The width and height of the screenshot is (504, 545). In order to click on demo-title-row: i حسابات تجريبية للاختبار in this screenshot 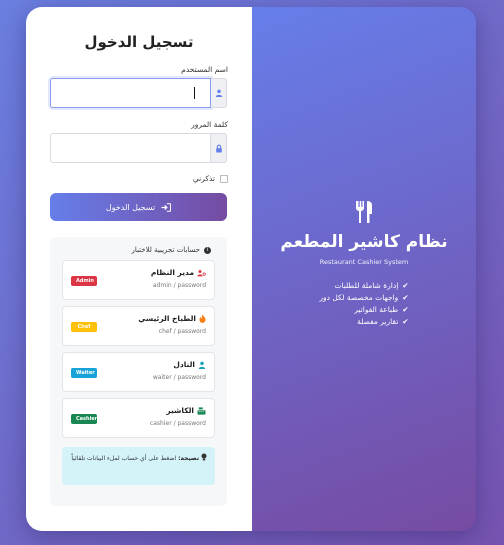, I will do `click(136, 250)`.